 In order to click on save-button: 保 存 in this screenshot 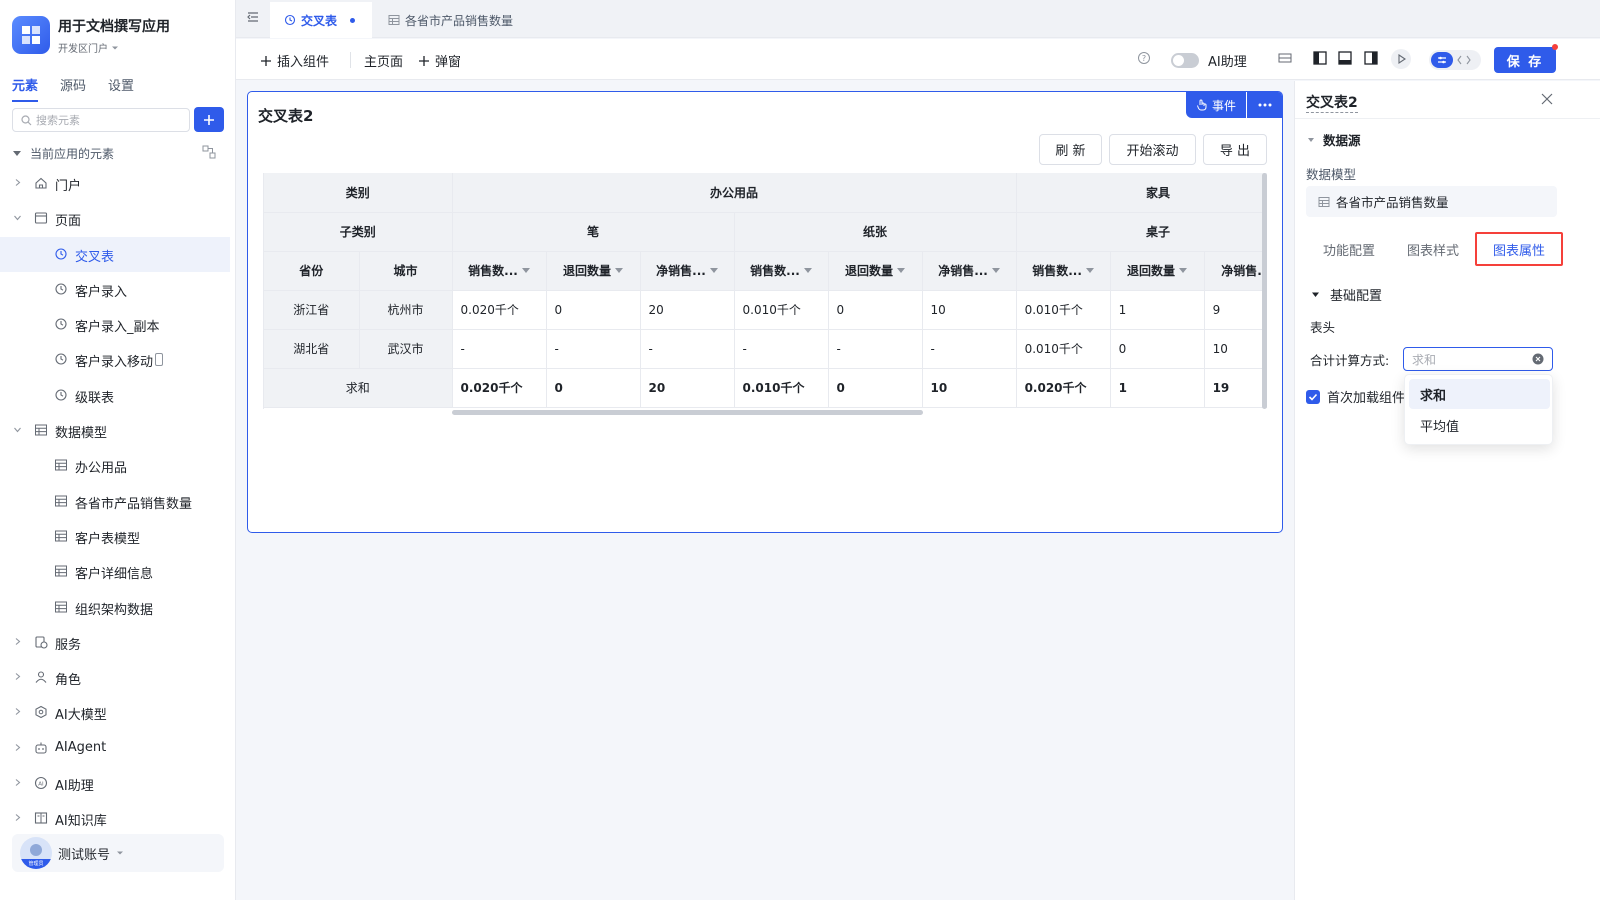, I will do `click(1525, 60)`.